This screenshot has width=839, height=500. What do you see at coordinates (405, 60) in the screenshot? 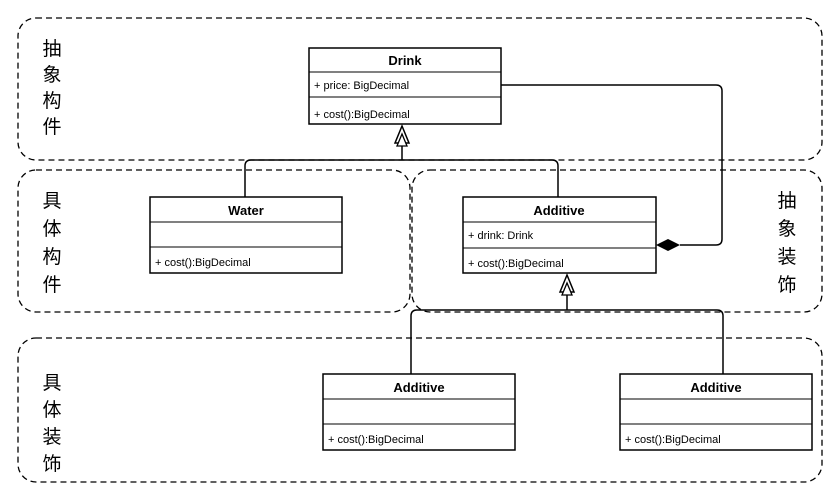
I see `class-name: Drink` at bounding box center [405, 60].